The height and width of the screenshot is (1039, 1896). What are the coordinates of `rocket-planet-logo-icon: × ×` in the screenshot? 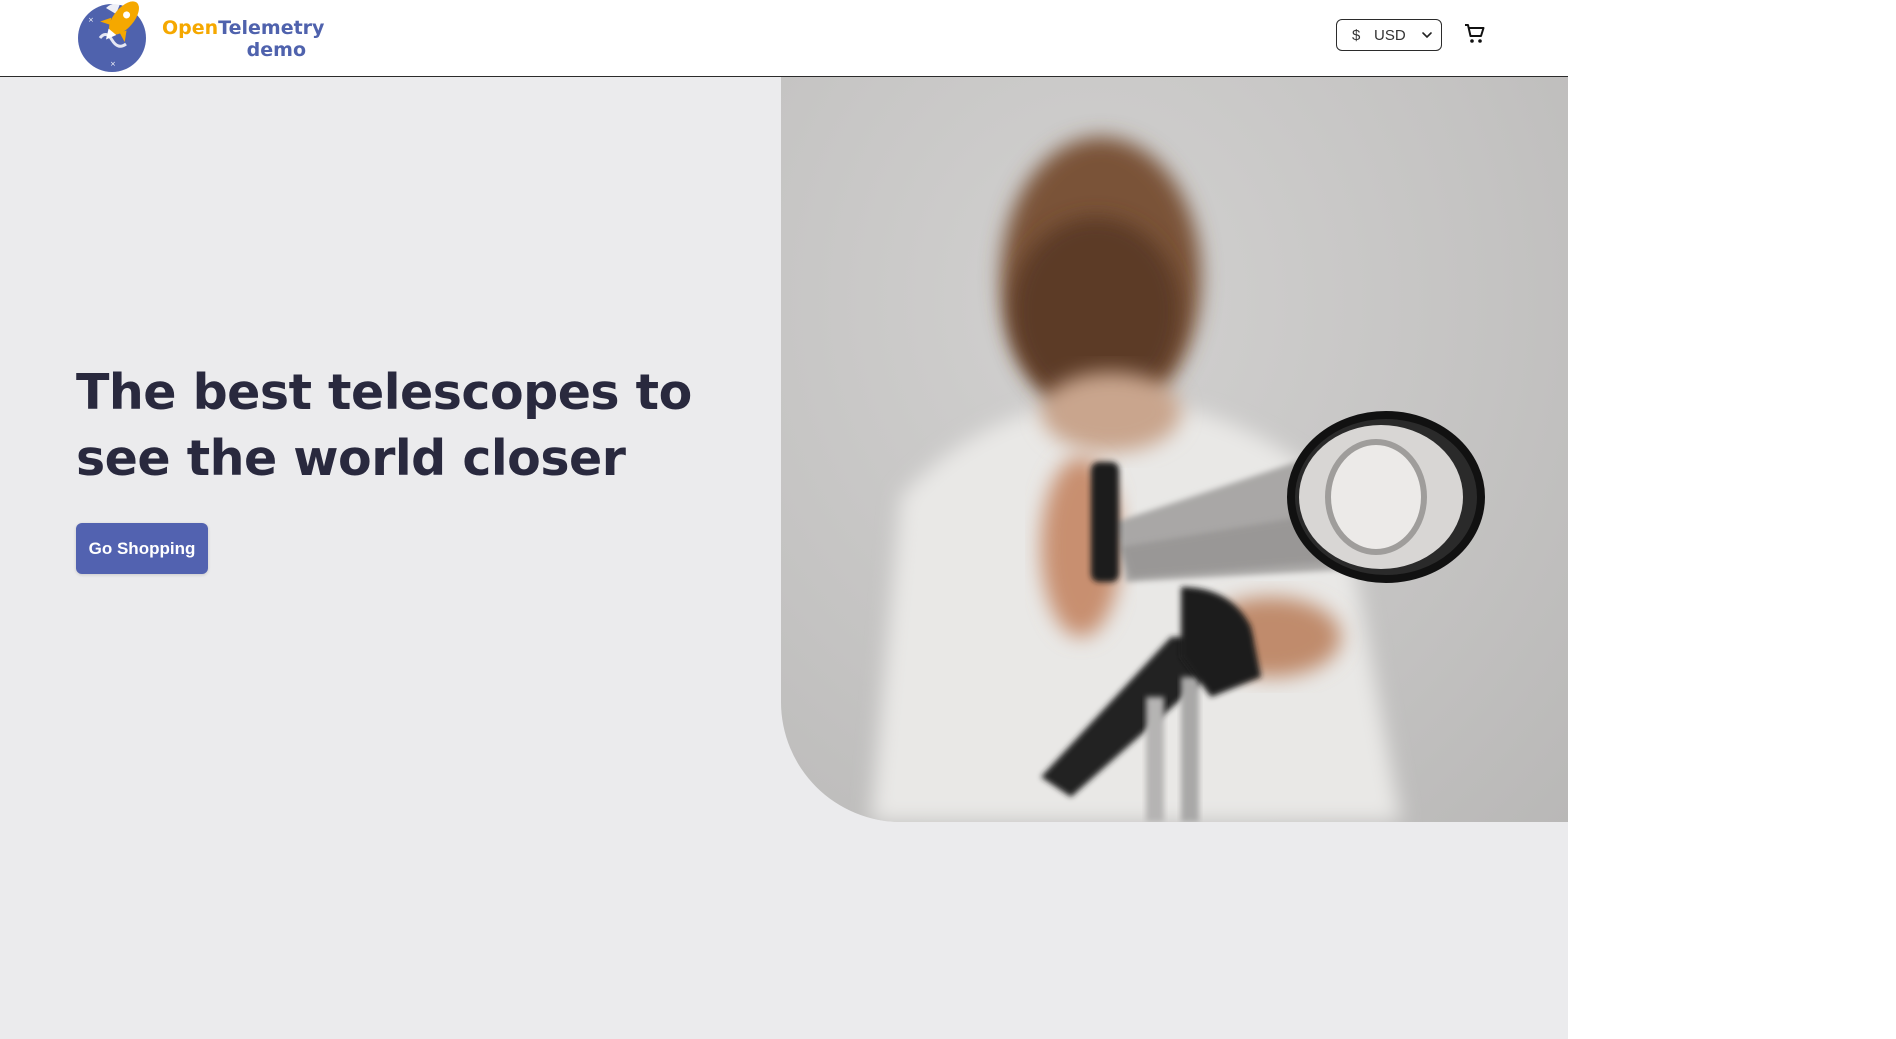 It's located at (112, 36).